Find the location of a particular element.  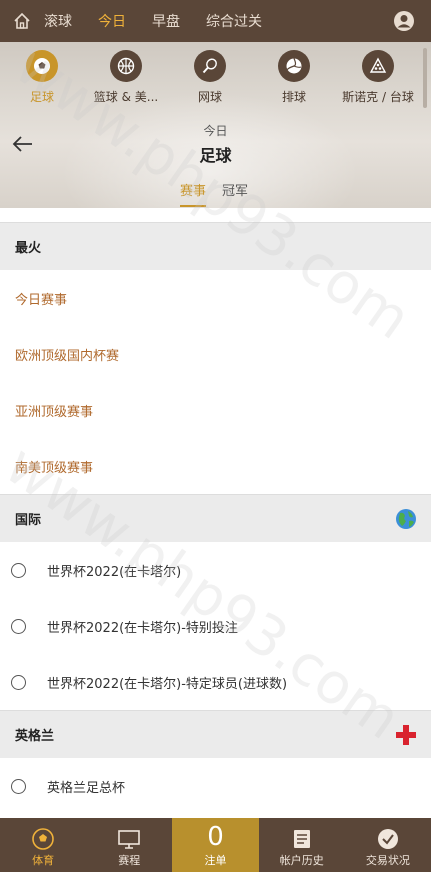

sport-label: 排球 is located at coordinates (293, 97).